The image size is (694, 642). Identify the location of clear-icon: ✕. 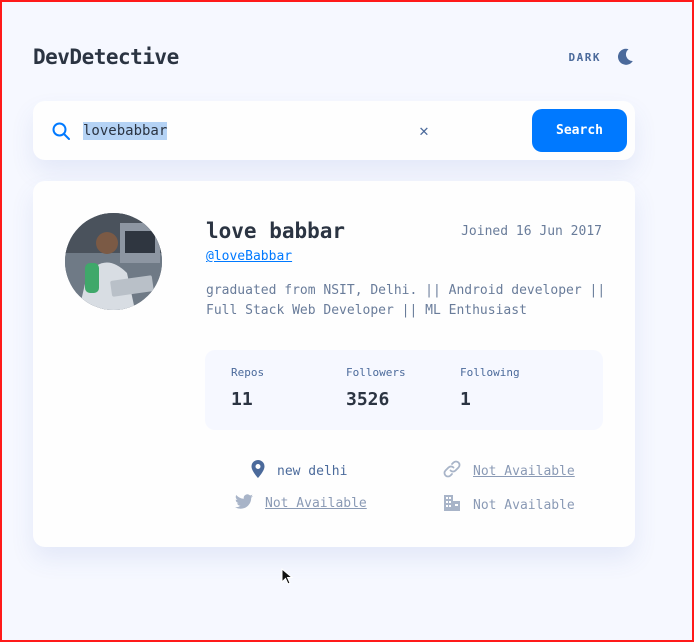
(424, 131).